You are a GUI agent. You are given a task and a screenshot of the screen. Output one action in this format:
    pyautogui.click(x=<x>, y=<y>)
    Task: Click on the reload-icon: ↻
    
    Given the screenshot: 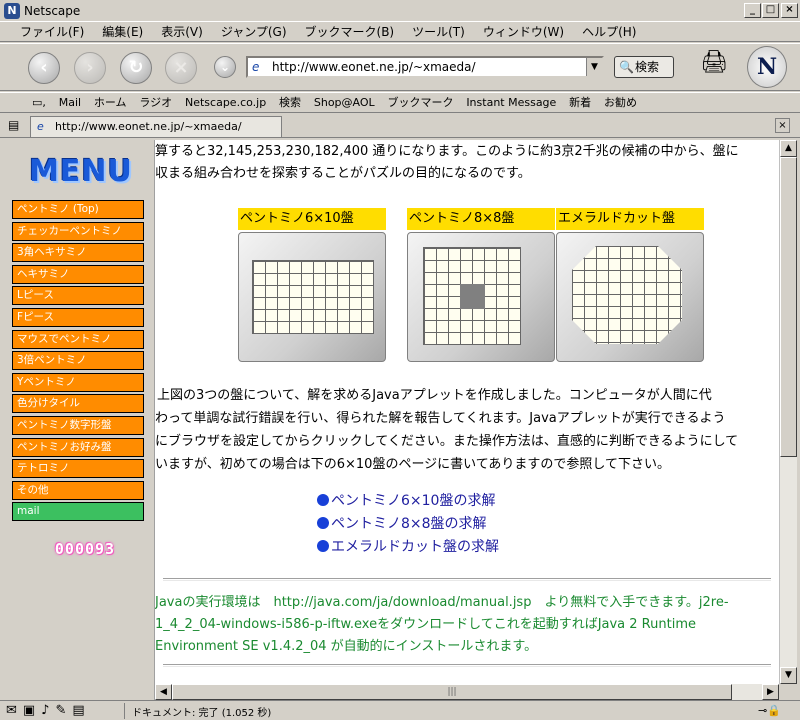 What is the action you would take?
    pyautogui.click(x=136, y=68)
    